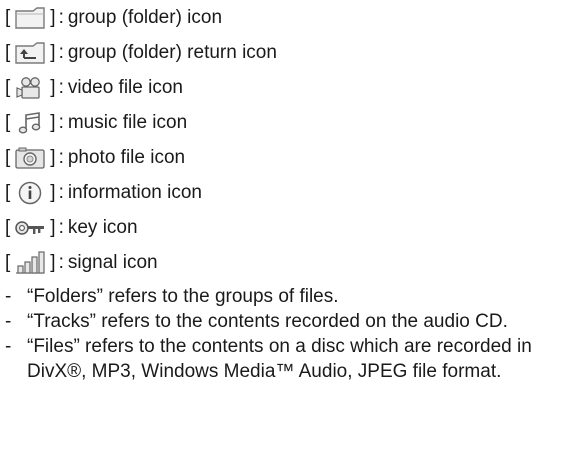 The height and width of the screenshot is (470, 573). I want to click on folder-return-icon, so click(30, 53).